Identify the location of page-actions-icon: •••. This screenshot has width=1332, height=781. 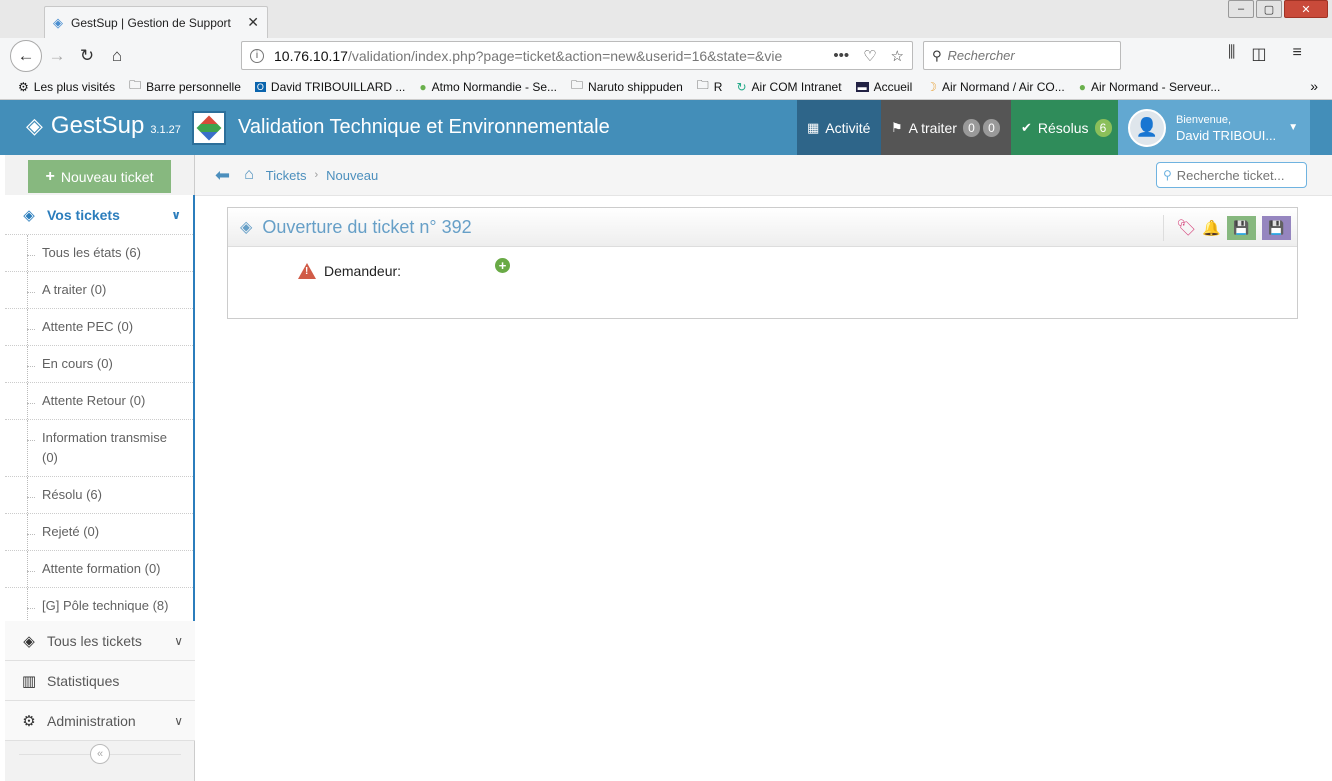
(841, 56).